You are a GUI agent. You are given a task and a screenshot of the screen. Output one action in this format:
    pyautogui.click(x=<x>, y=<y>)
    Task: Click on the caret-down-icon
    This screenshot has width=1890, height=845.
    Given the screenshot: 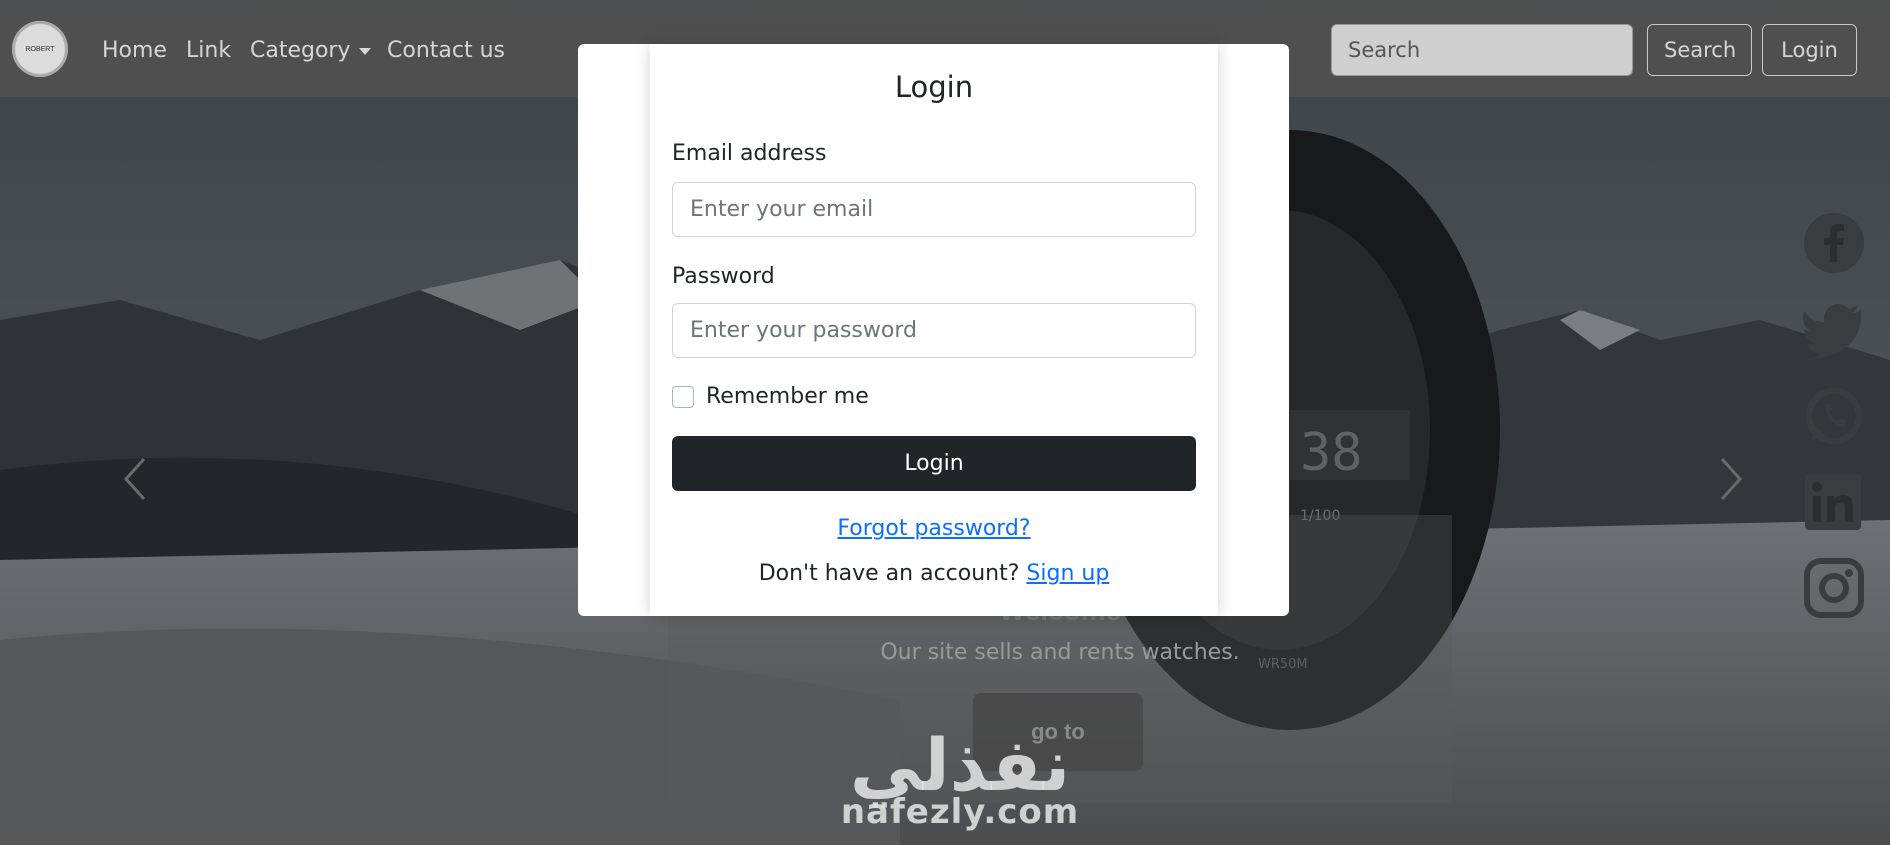 What is the action you would take?
    pyautogui.click(x=364, y=51)
    